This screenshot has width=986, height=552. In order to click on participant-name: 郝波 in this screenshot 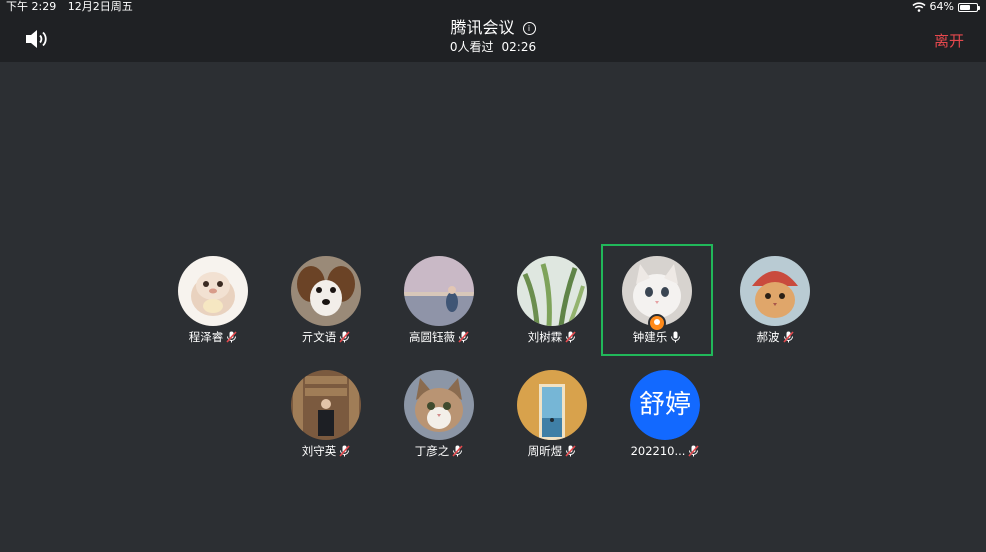, I will do `click(768, 337)`.